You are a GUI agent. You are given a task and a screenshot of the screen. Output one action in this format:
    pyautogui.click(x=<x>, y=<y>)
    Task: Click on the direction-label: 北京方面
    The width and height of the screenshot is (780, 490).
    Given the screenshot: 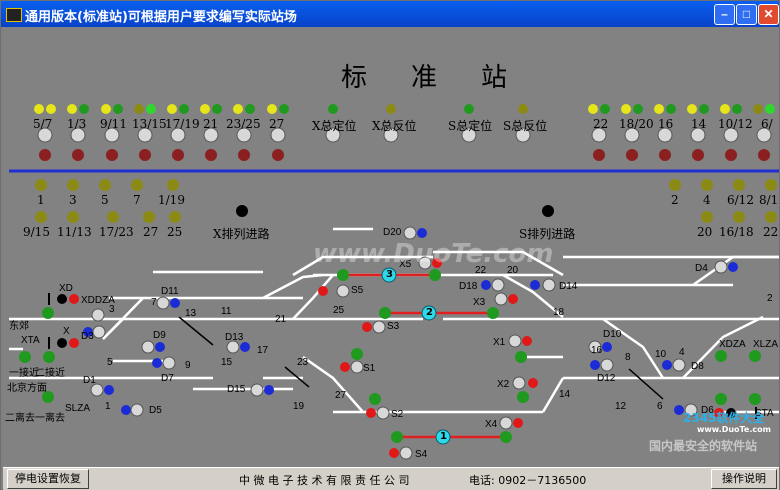 What is the action you would take?
    pyautogui.click(x=27, y=388)
    